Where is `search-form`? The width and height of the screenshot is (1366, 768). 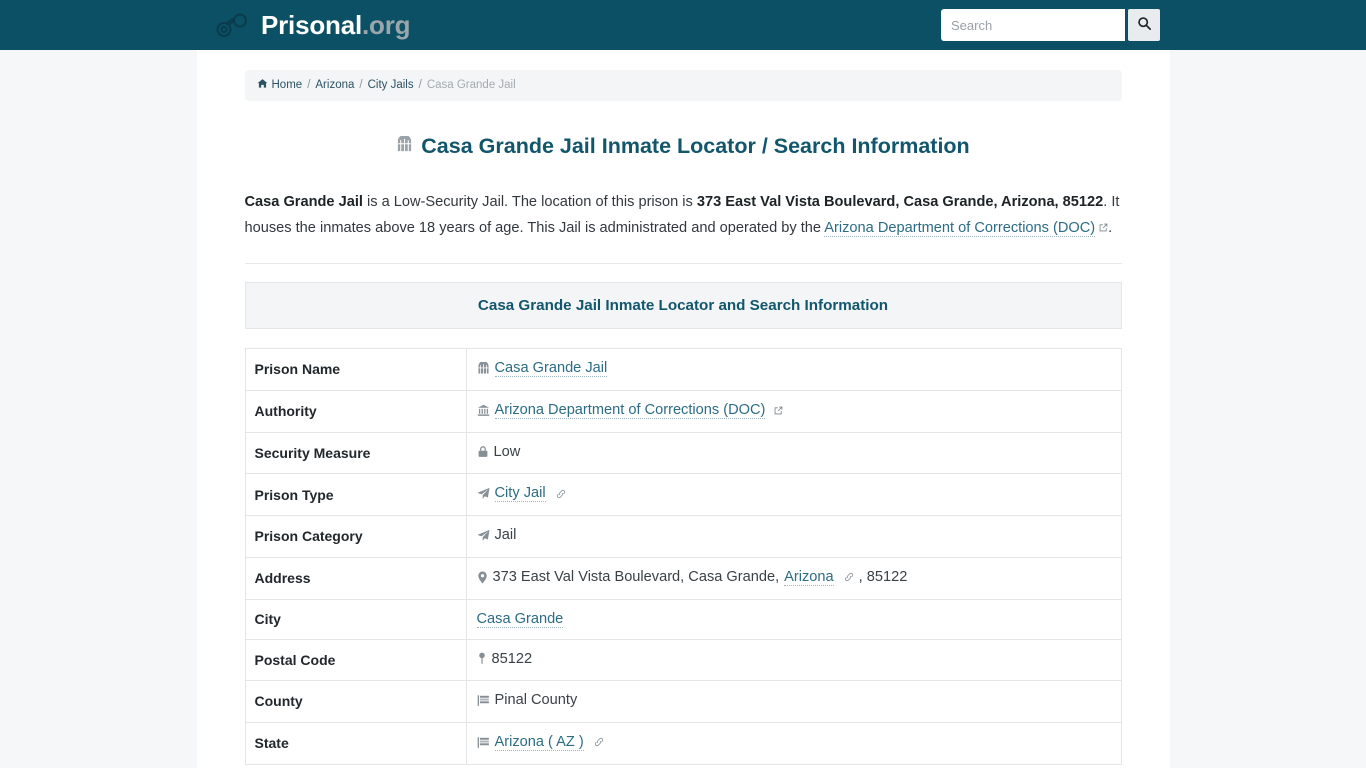 search-form is located at coordinates (1050, 25).